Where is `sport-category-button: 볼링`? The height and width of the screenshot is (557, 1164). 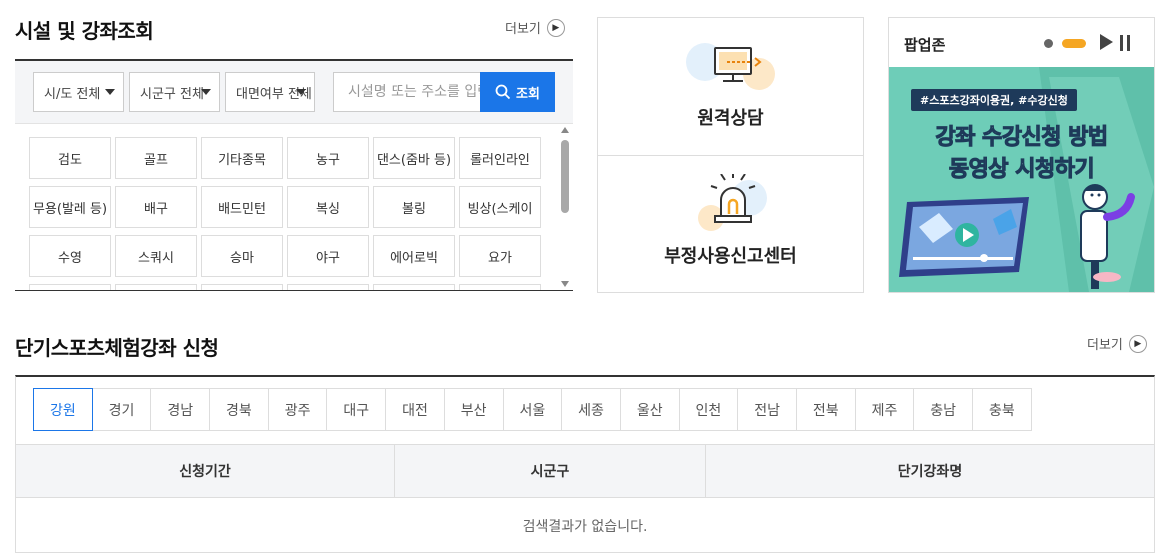
sport-category-button: 볼링 is located at coordinates (414, 207).